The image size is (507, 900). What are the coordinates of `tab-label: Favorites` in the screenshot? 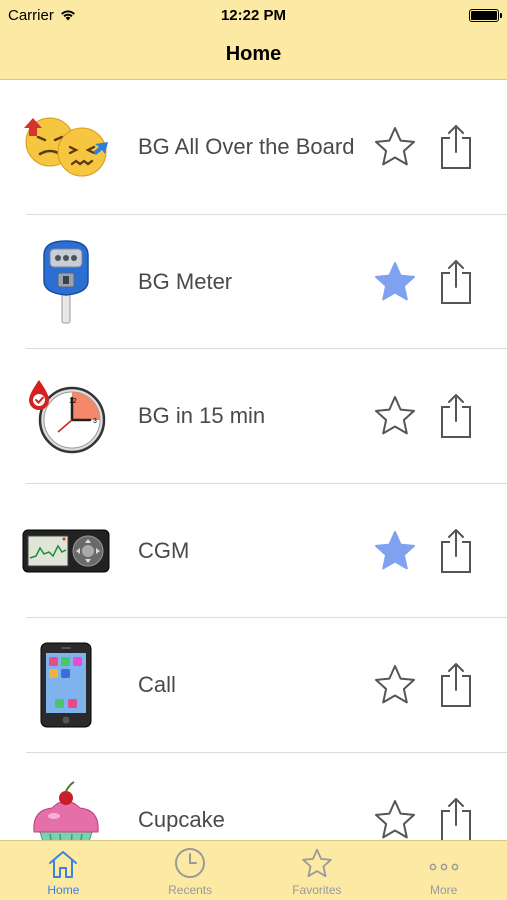 It's located at (317, 890).